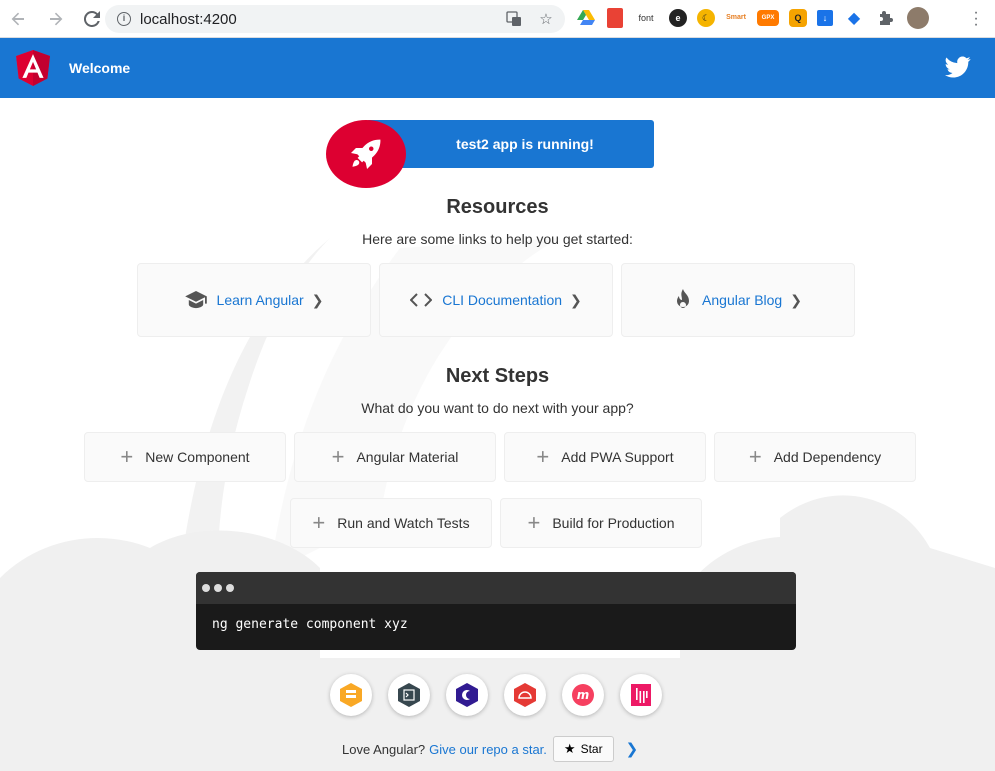  Describe the element at coordinates (497, 68) in the screenshot. I see `app-toolbar: Welcome` at that location.